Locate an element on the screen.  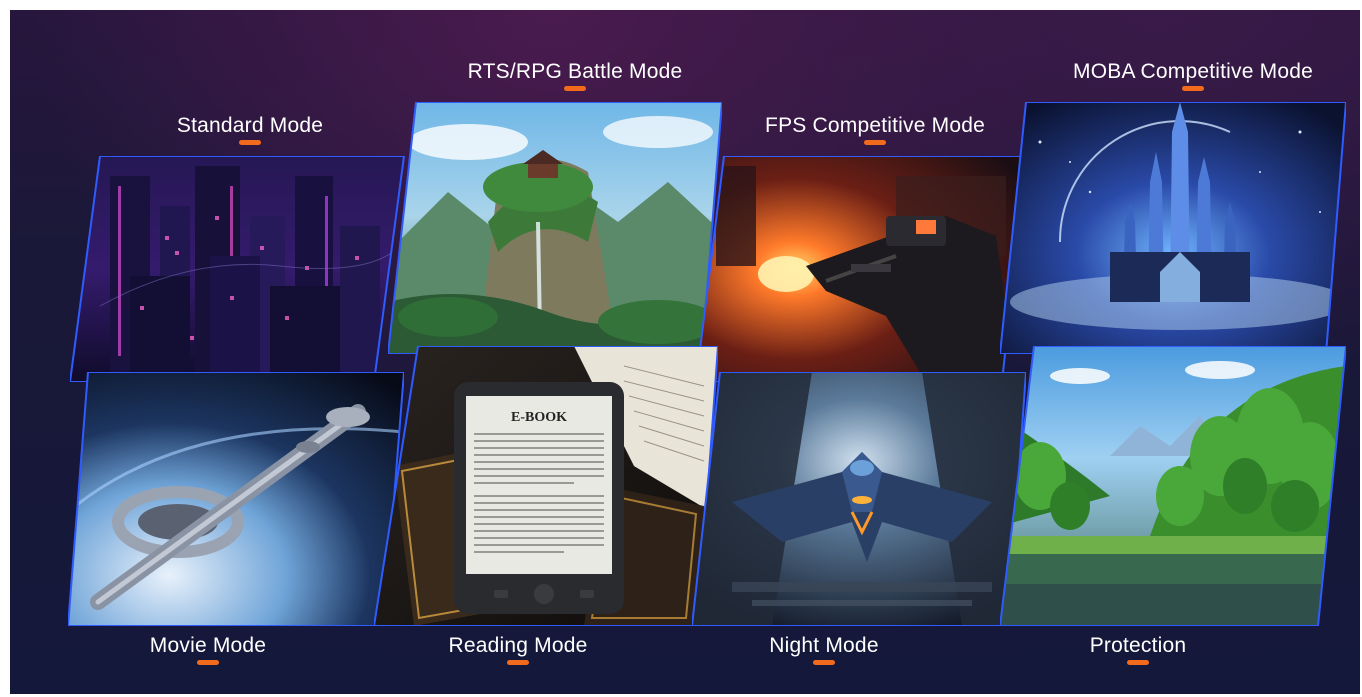
night-mode-panel is located at coordinates (859, 499).